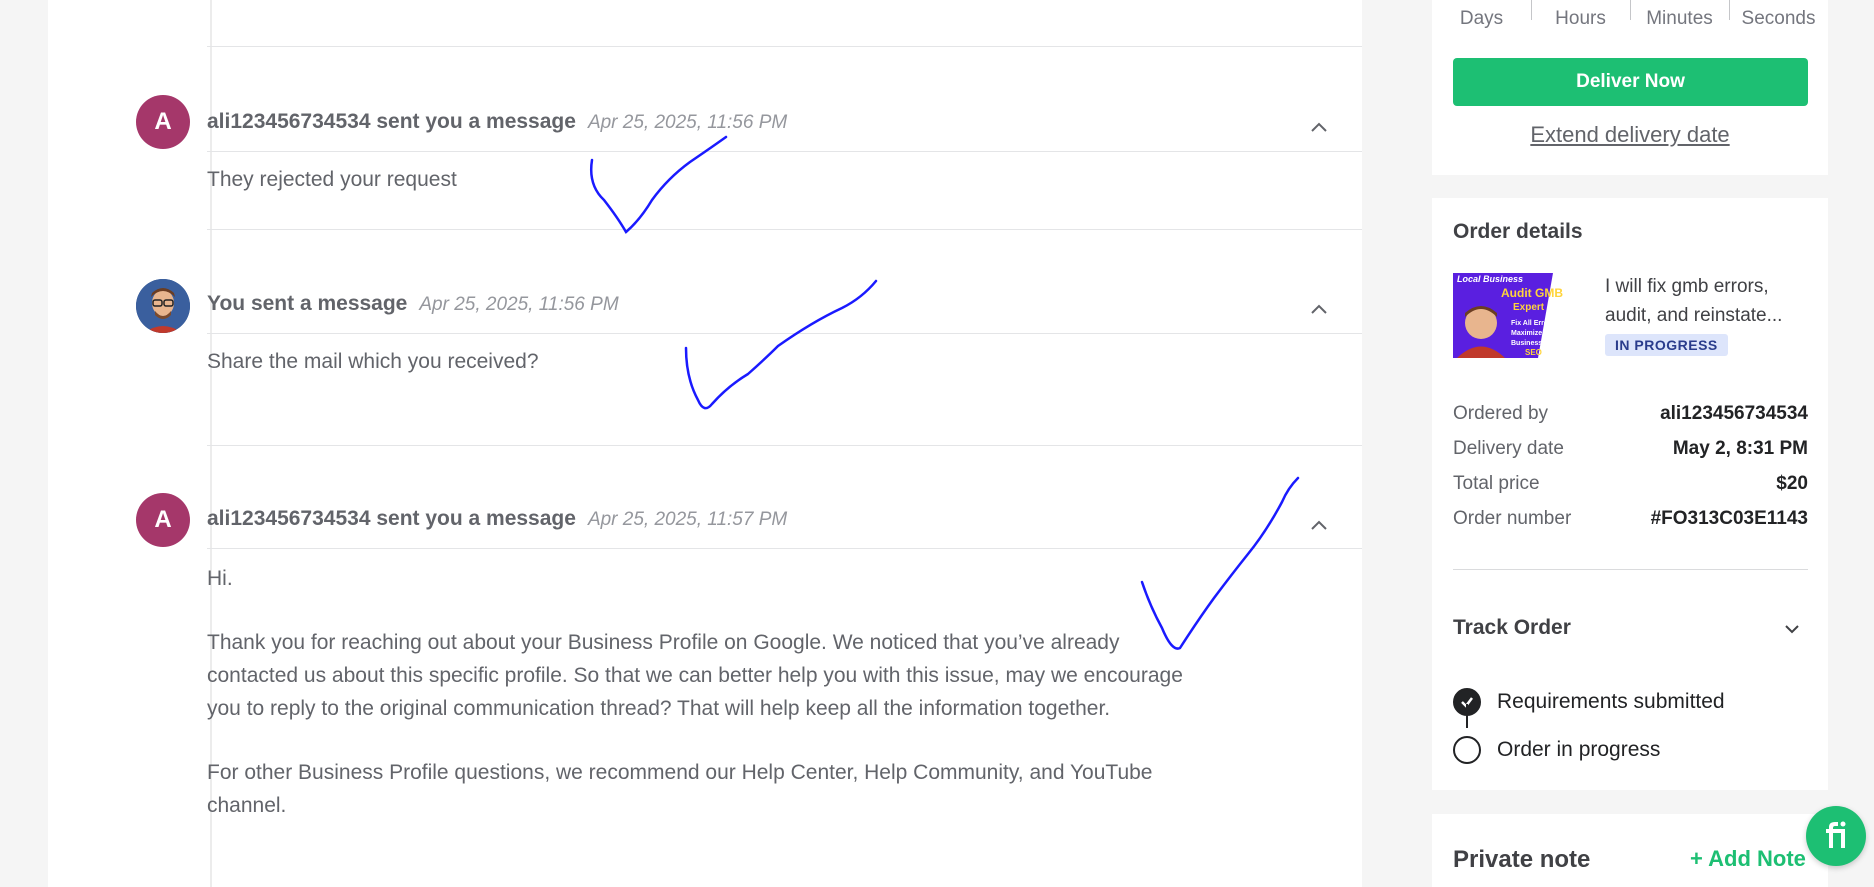 This screenshot has height=887, width=1874. I want to click on private-note-title: Private note, so click(1522, 859).